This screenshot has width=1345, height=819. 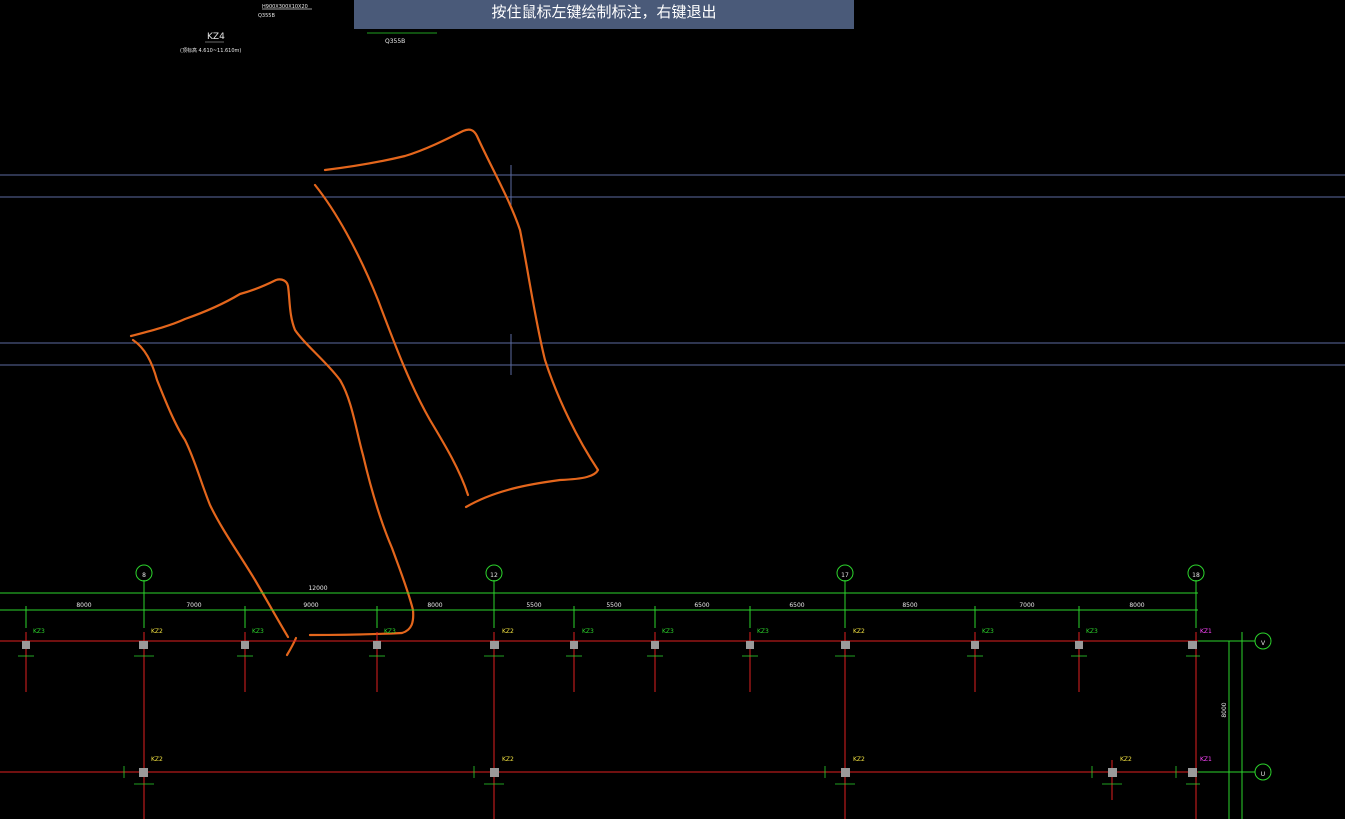 I want to click on material-note: Q355B, so click(x=266, y=16).